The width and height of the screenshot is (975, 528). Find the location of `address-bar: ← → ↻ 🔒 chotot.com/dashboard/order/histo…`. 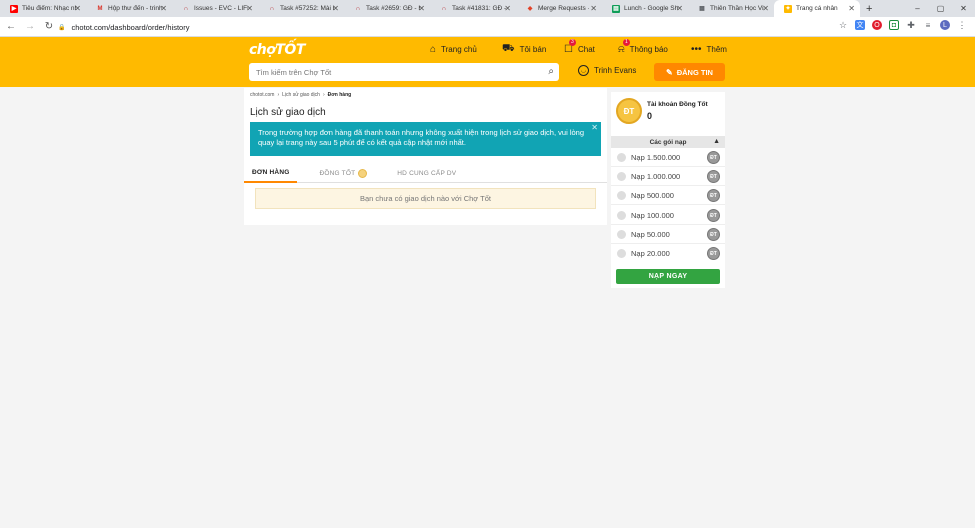

address-bar: ← → ↻ 🔒 chotot.com/dashboard/order/histo… is located at coordinates (487, 27).